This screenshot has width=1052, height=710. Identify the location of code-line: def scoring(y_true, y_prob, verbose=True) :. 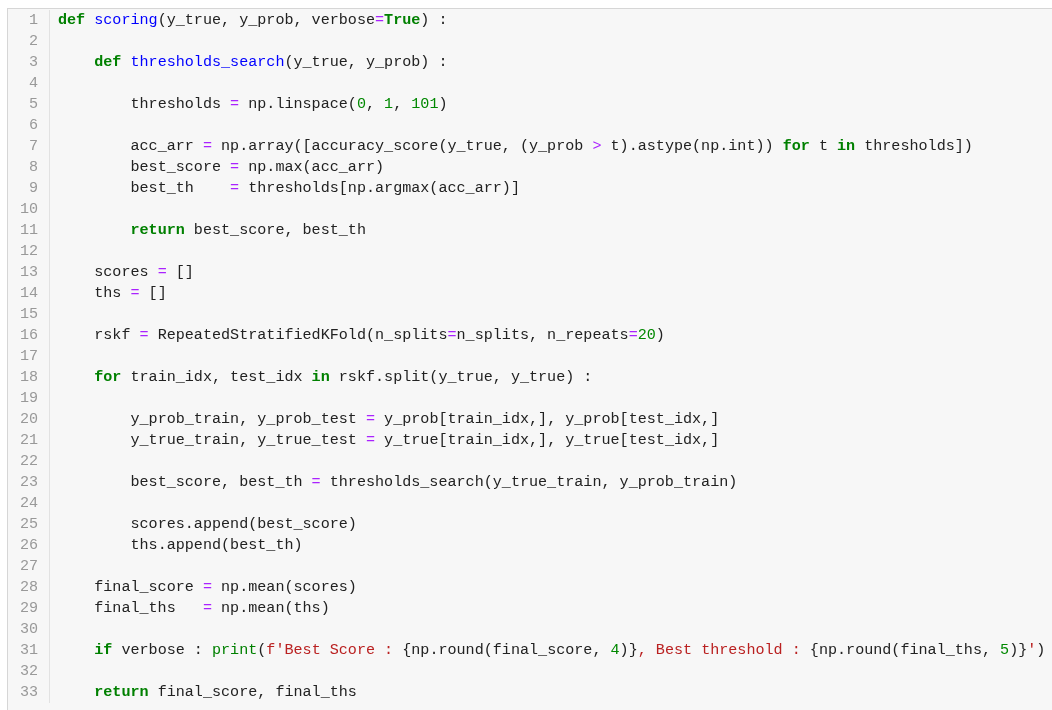
(252, 20).